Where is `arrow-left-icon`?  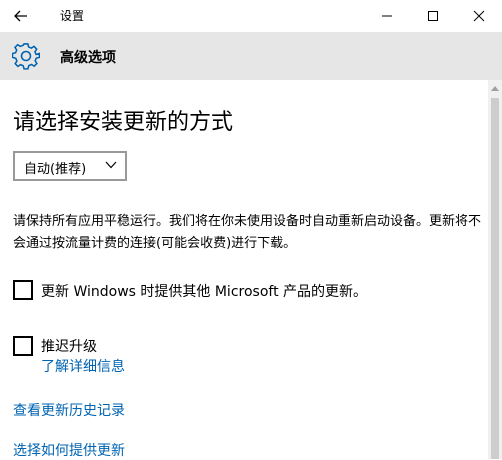 arrow-left-icon is located at coordinates (20, 16).